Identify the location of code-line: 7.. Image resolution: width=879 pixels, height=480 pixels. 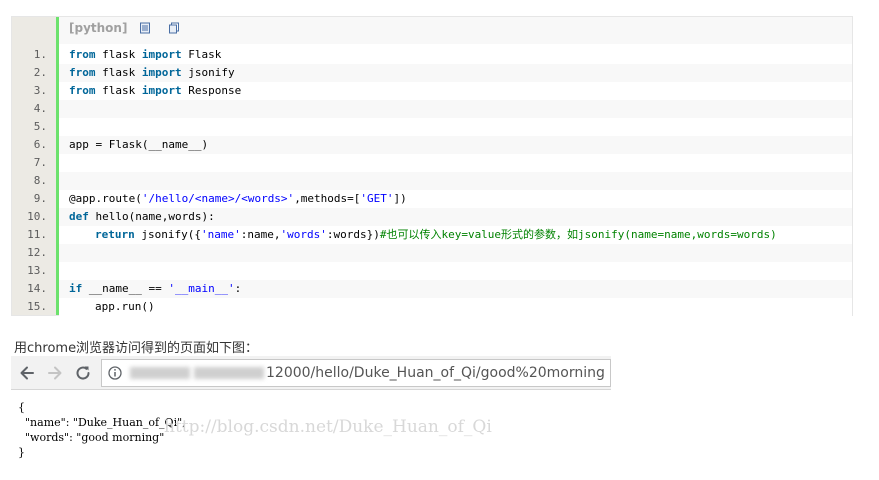
(432, 163).